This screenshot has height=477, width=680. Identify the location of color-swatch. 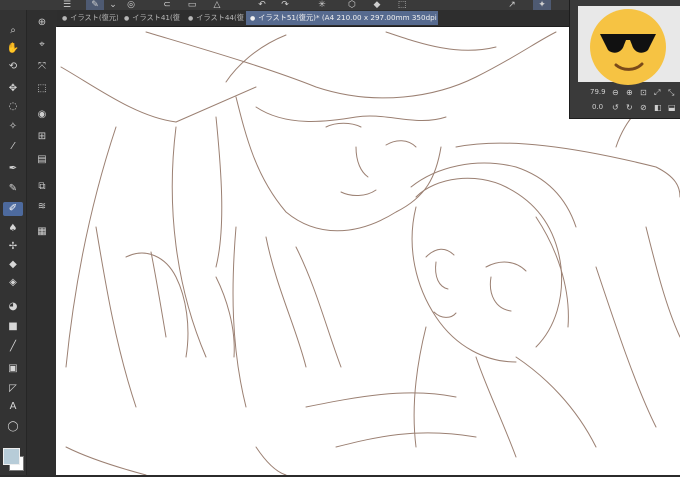
(13, 462).